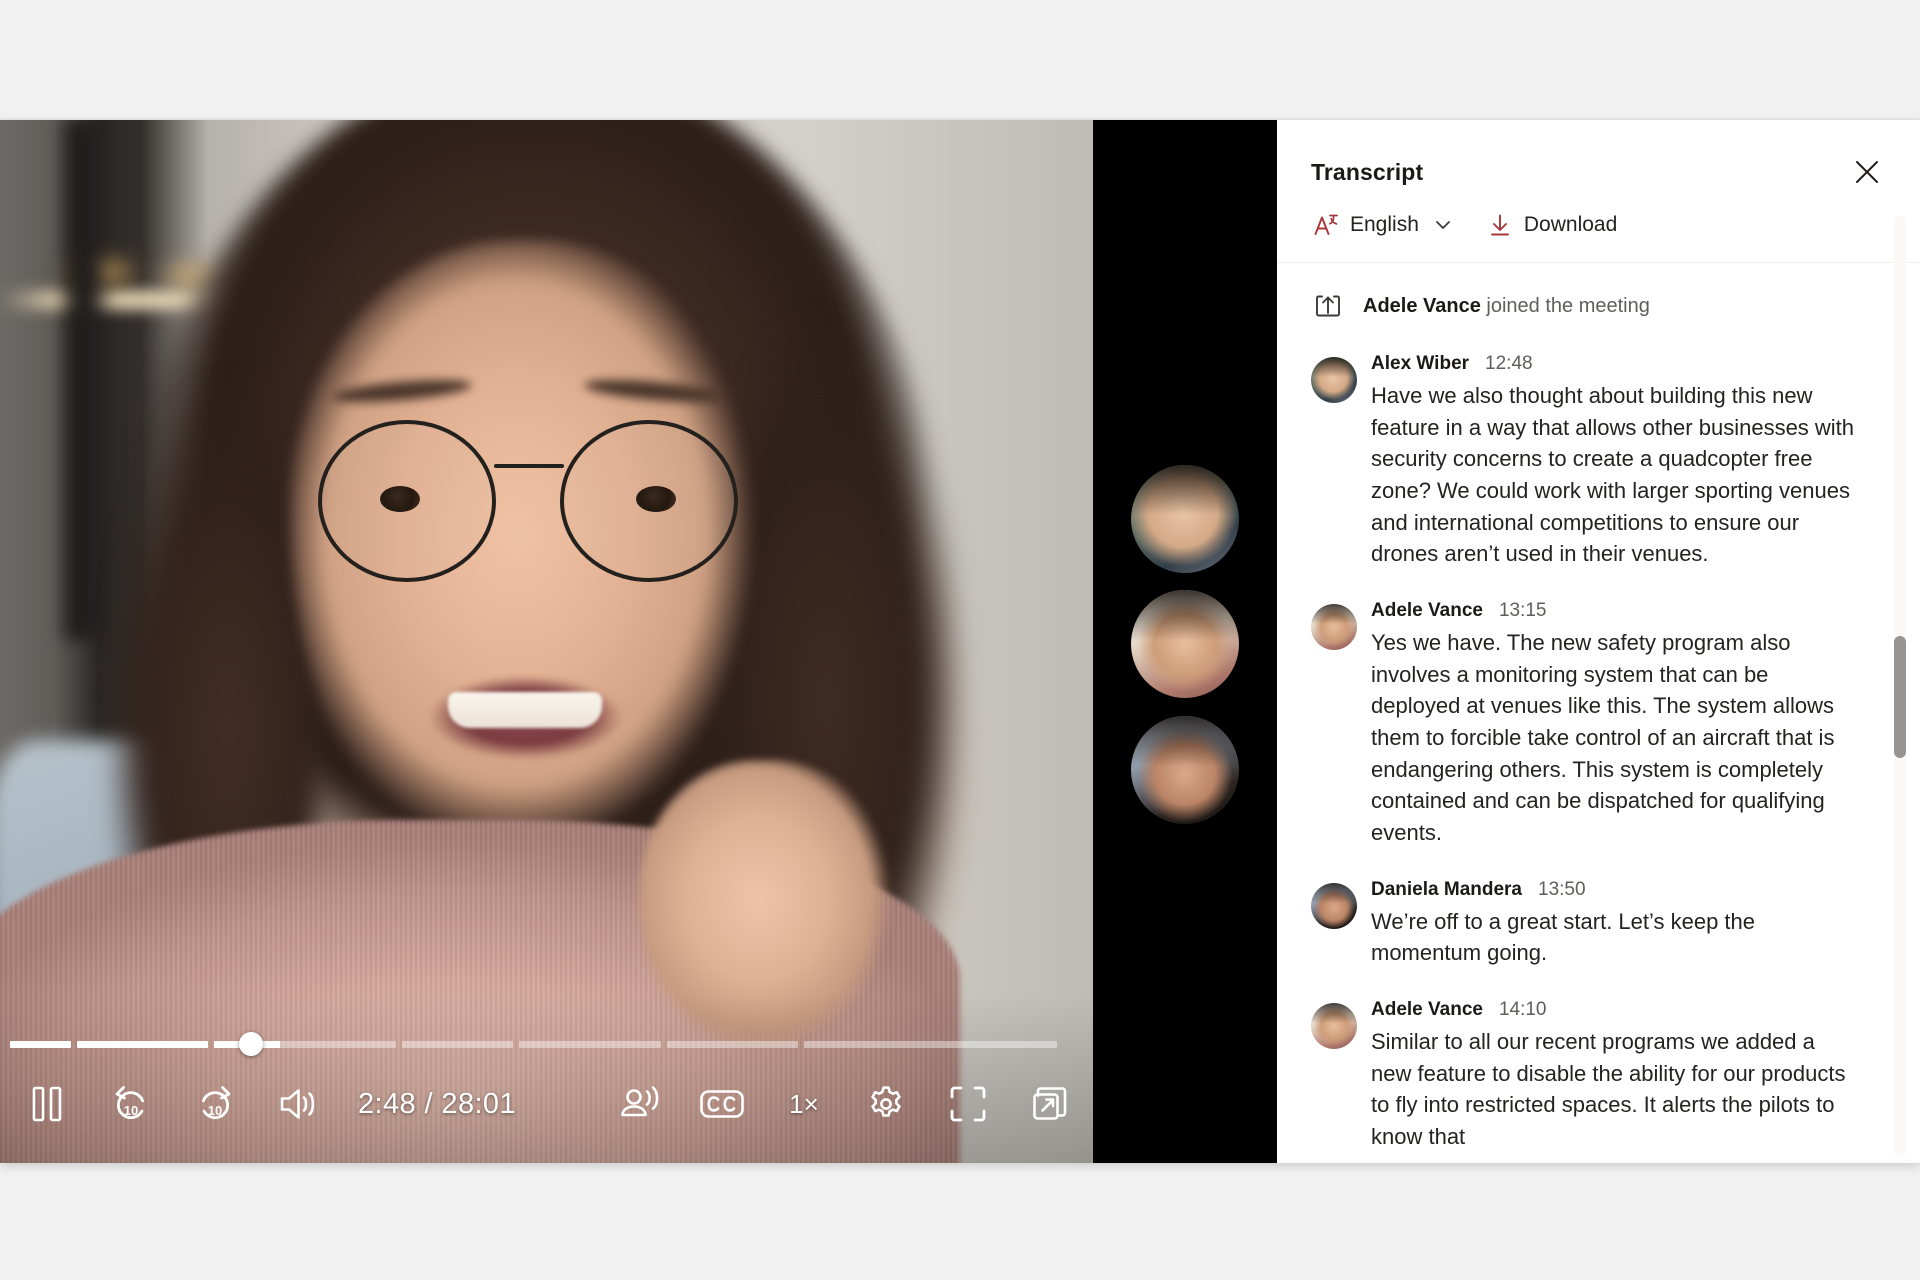 This screenshot has width=1920, height=1280. What do you see at coordinates (1443, 225) in the screenshot?
I see `chevron-down-icon` at bounding box center [1443, 225].